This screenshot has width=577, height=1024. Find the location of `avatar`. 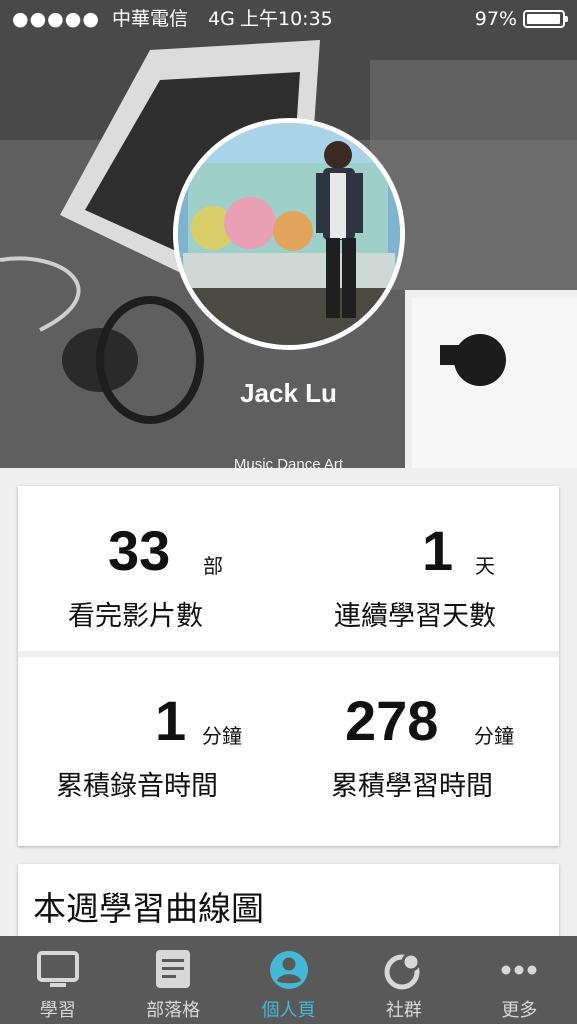

avatar is located at coordinates (289, 234).